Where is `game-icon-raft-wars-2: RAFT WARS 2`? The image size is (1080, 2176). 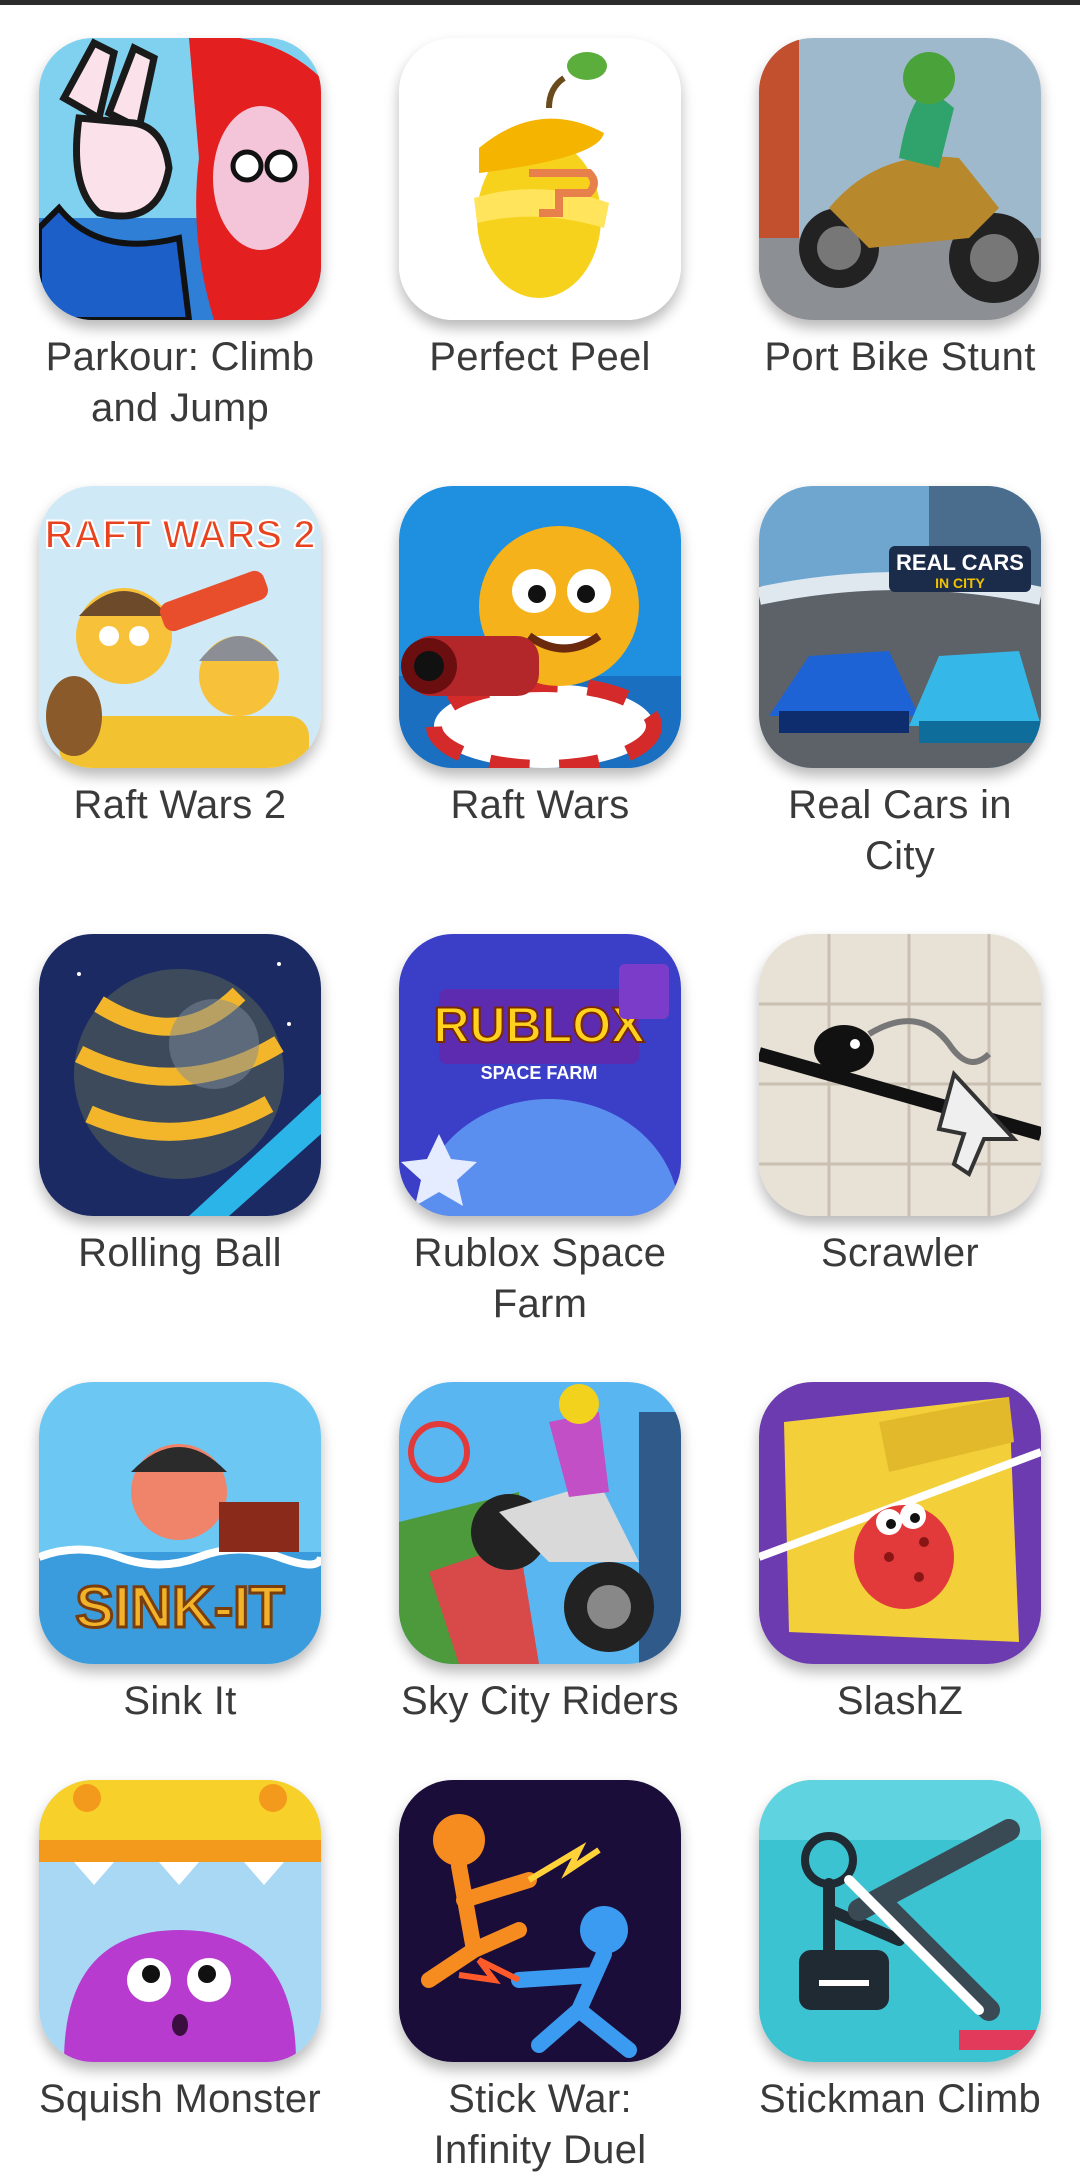 game-icon-raft-wars-2: RAFT WARS 2 is located at coordinates (180, 627).